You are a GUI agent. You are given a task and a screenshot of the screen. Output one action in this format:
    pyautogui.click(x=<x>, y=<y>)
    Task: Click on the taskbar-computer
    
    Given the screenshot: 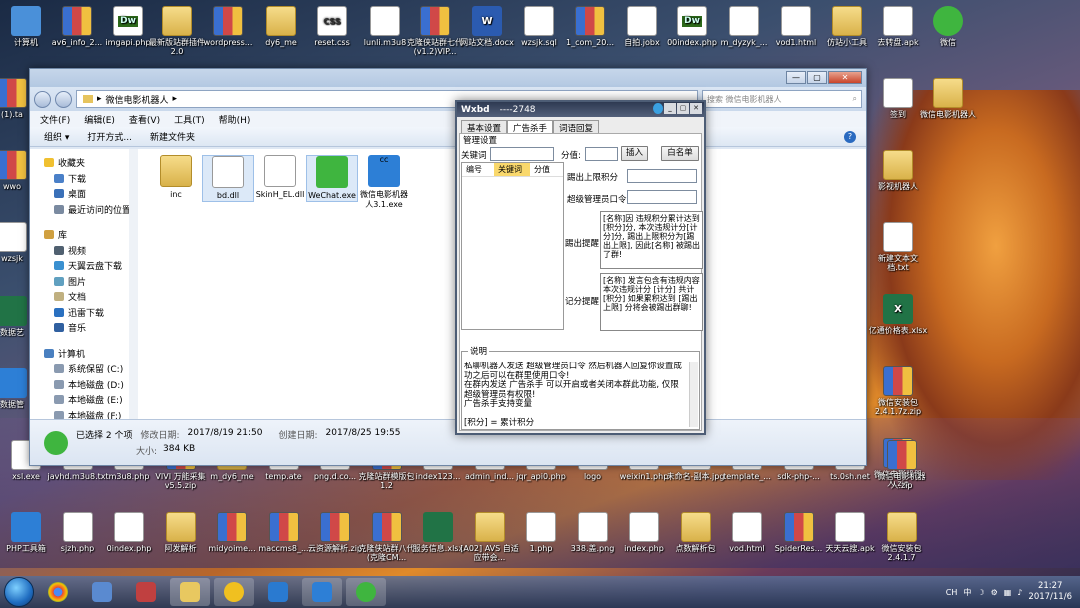 What is the action you would take?
    pyautogui.click(x=102, y=592)
    